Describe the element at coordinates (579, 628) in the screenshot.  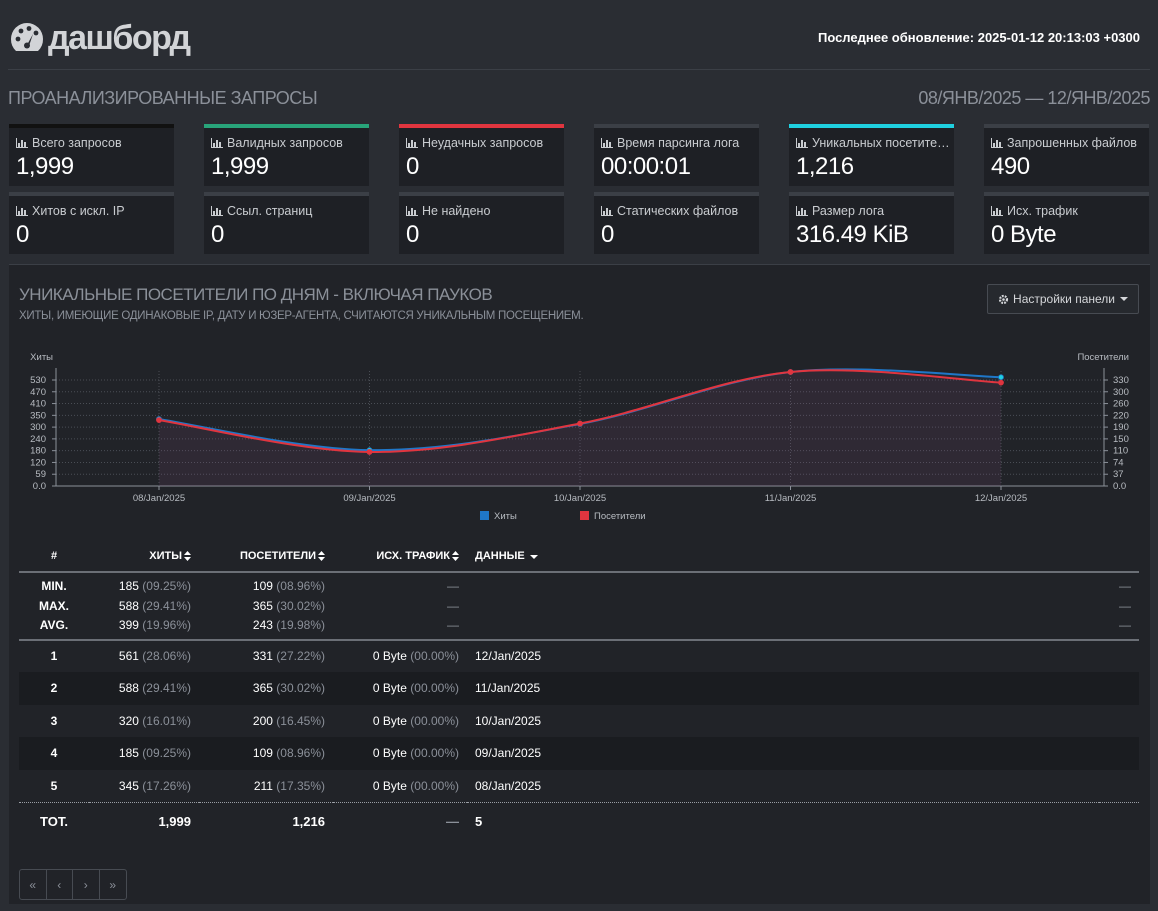
I see `stat-row-avg: AVG. 399 (19.96%) 243 (19.98%) — —` at that location.